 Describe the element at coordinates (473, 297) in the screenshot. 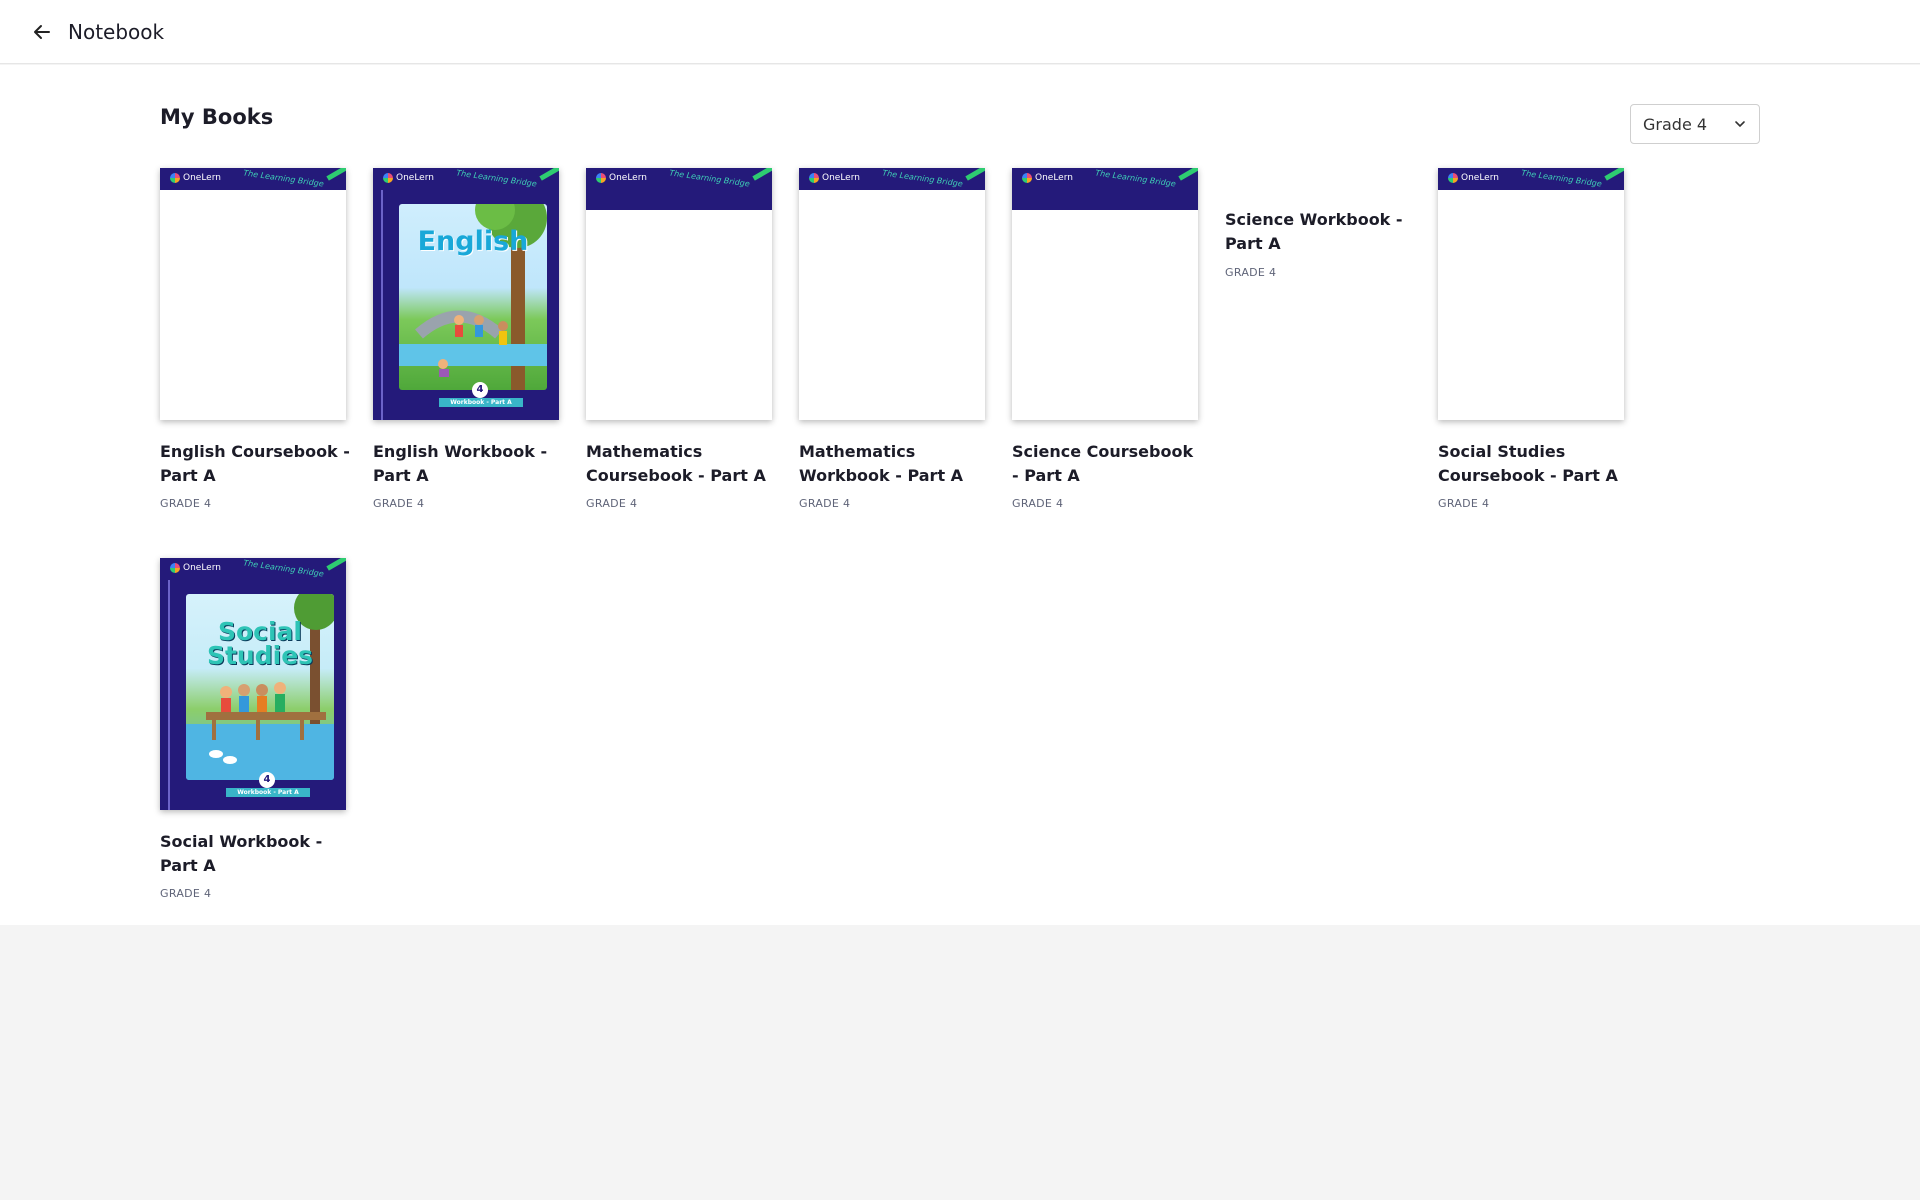

I see `cover-illustration: English` at that location.